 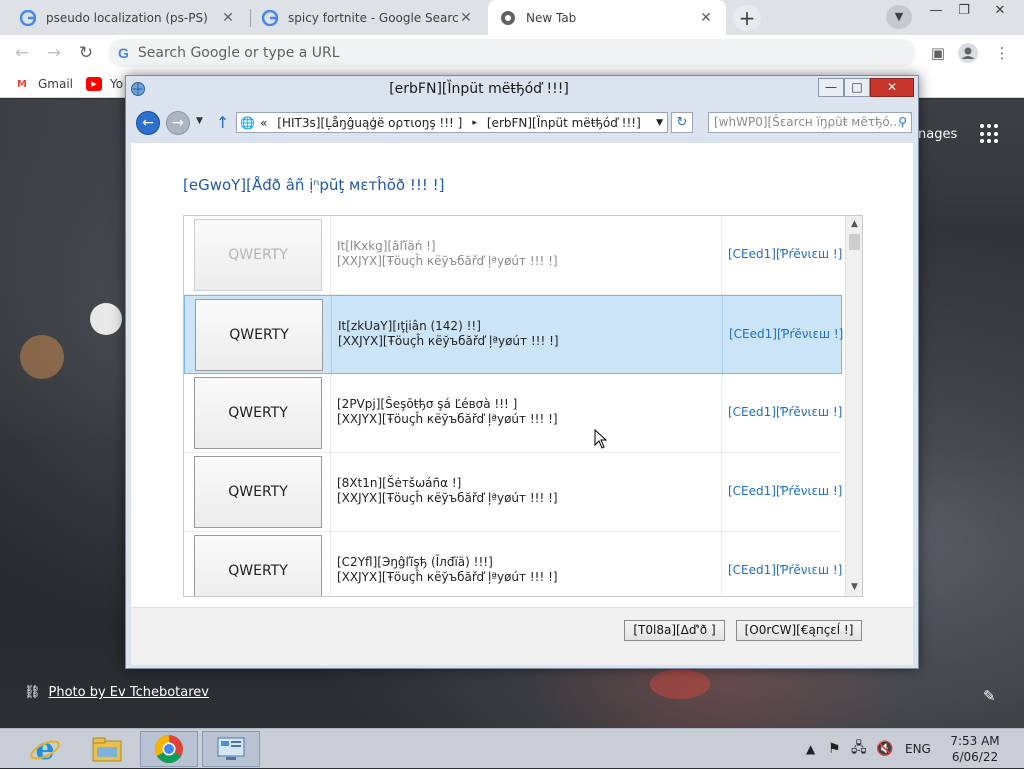 I want to click on dialog-titlebar: [erbFN][Ȉnpüt mëŧђóď !!!] — □ ✕, so click(x=522, y=89).